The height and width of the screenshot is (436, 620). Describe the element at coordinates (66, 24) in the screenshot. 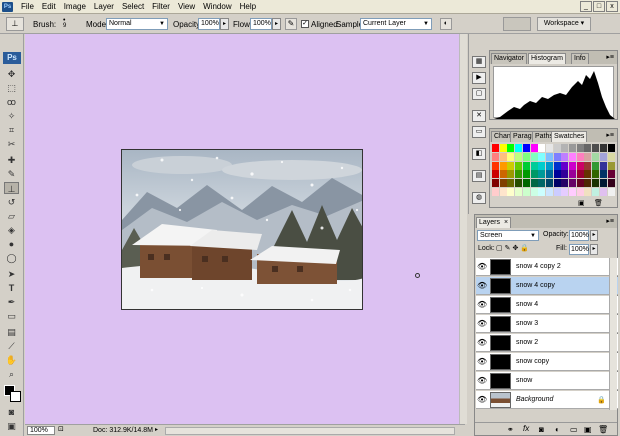

I see `brush-picker: • 9` at that location.